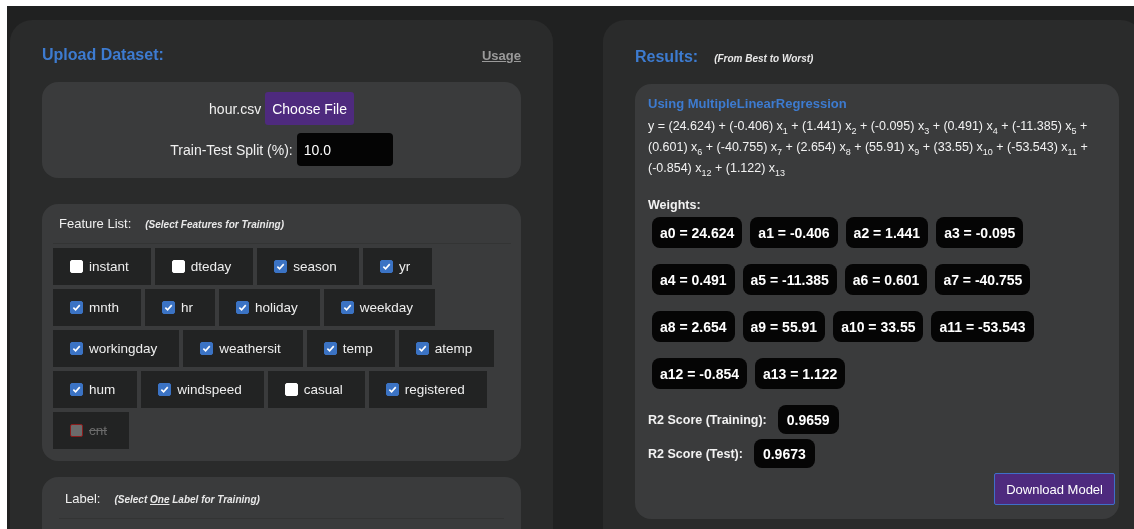 The image size is (1134, 529). What do you see at coordinates (235, 108) in the screenshot?
I see `file-name: hour.csv` at bounding box center [235, 108].